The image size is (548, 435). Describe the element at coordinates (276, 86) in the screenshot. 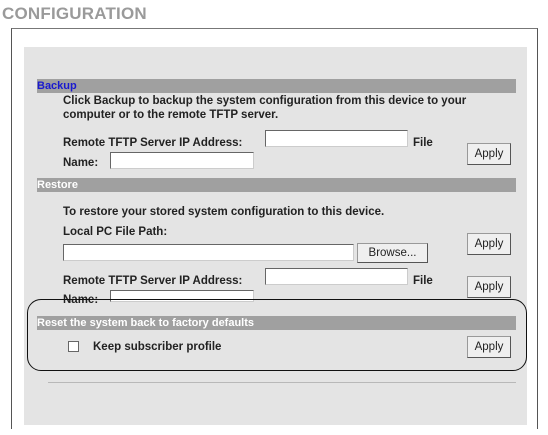

I see `backup-section-header: Backup` at that location.